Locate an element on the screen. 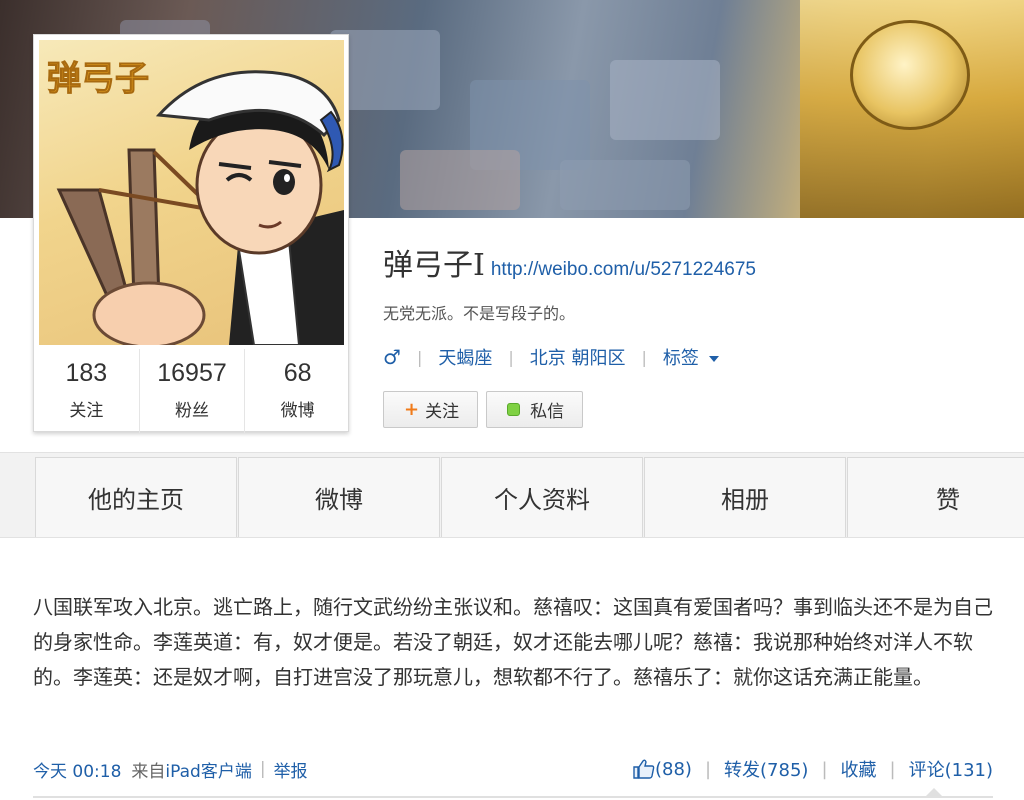 This screenshot has width=1024, height=800. report-link: 举报 is located at coordinates (291, 769).